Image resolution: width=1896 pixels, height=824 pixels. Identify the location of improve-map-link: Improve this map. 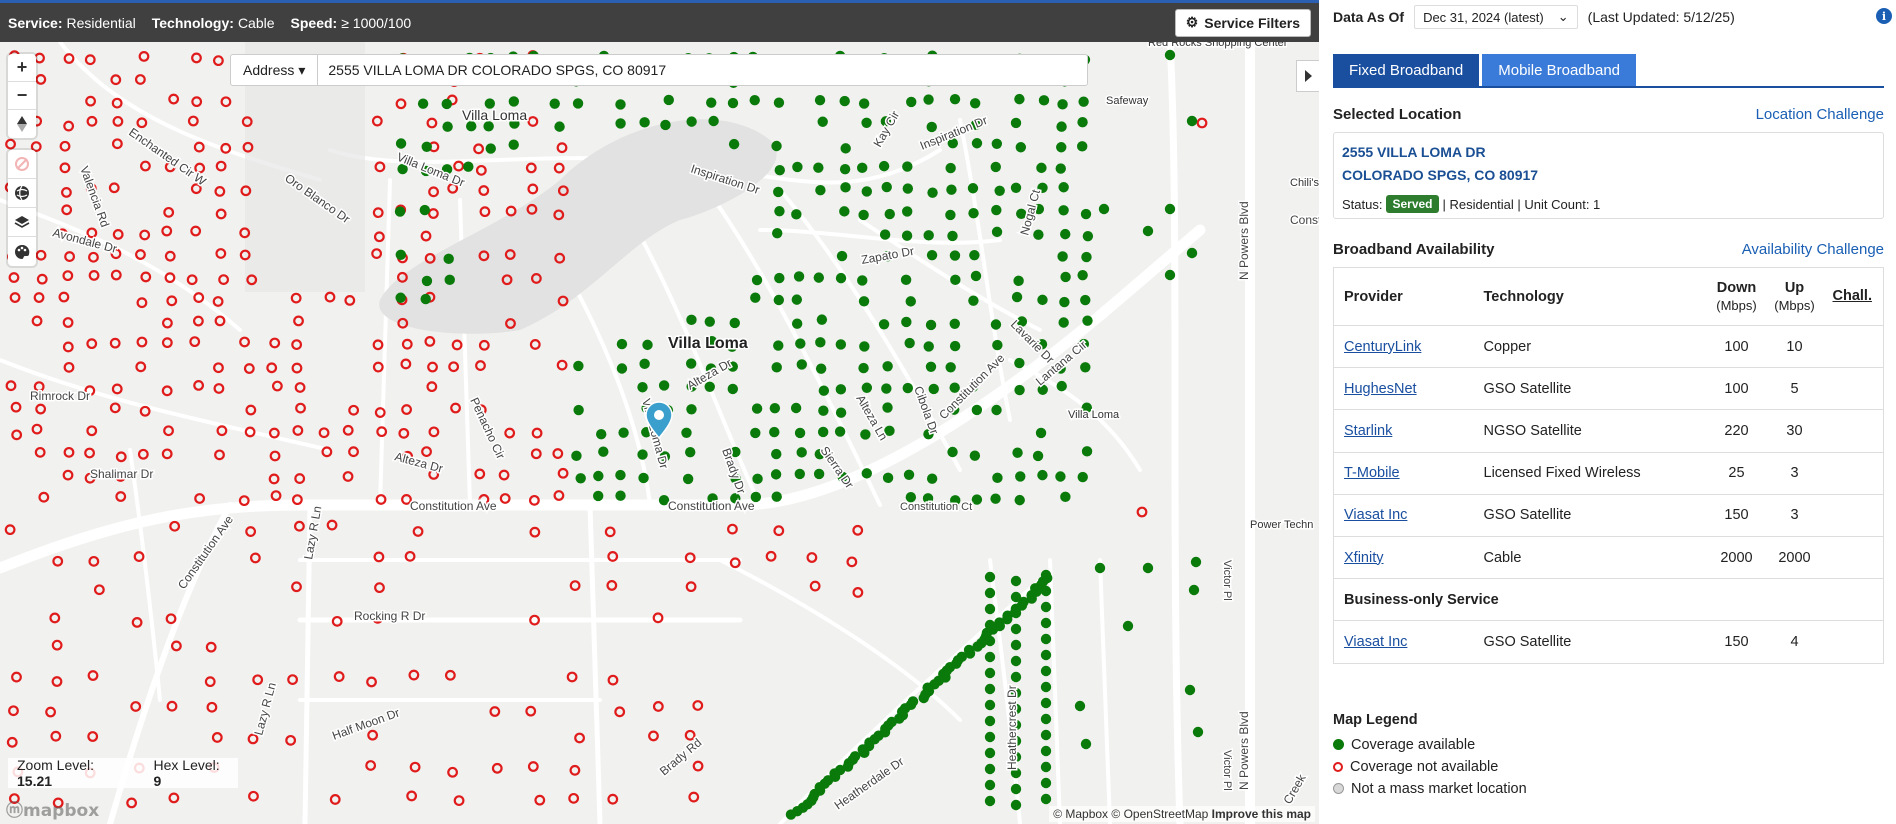
(1261, 814).